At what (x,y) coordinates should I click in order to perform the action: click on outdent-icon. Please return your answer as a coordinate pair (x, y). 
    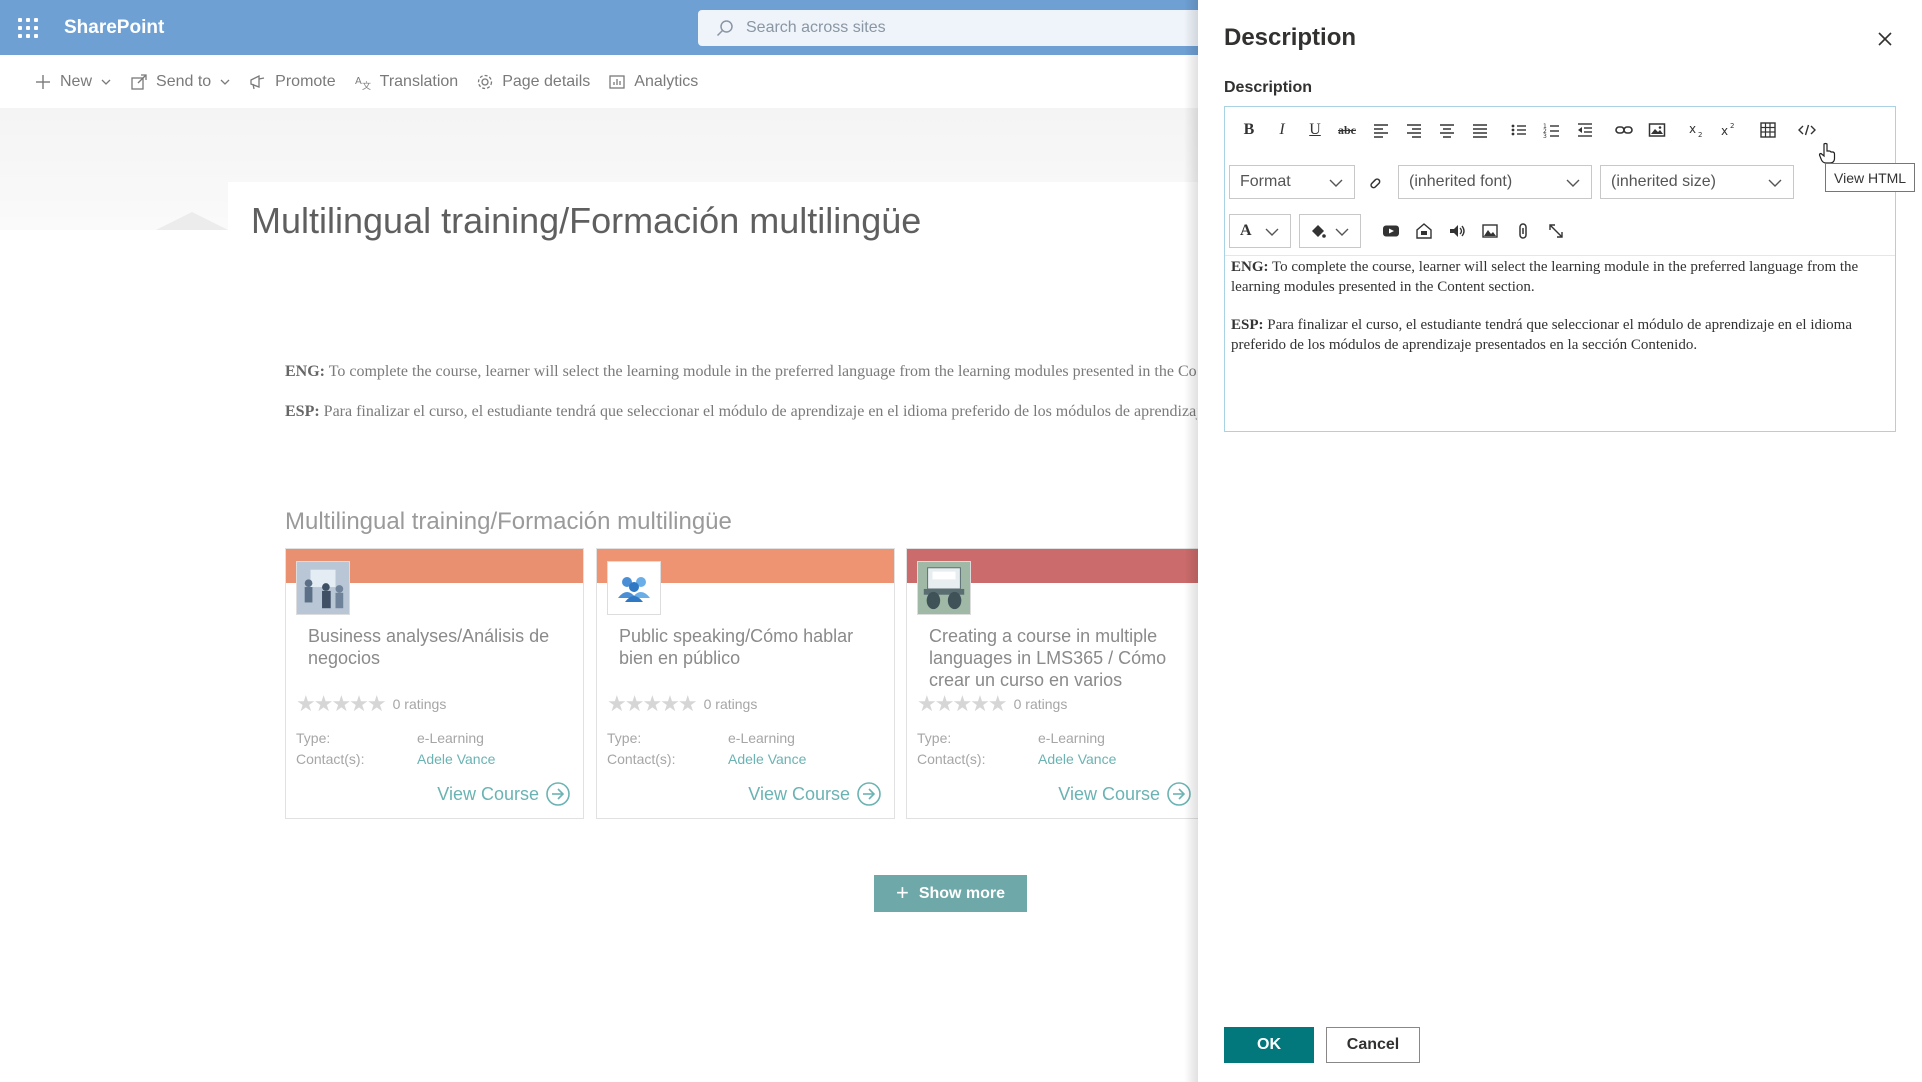
    Looking at the image, I should click on (1585, 130).